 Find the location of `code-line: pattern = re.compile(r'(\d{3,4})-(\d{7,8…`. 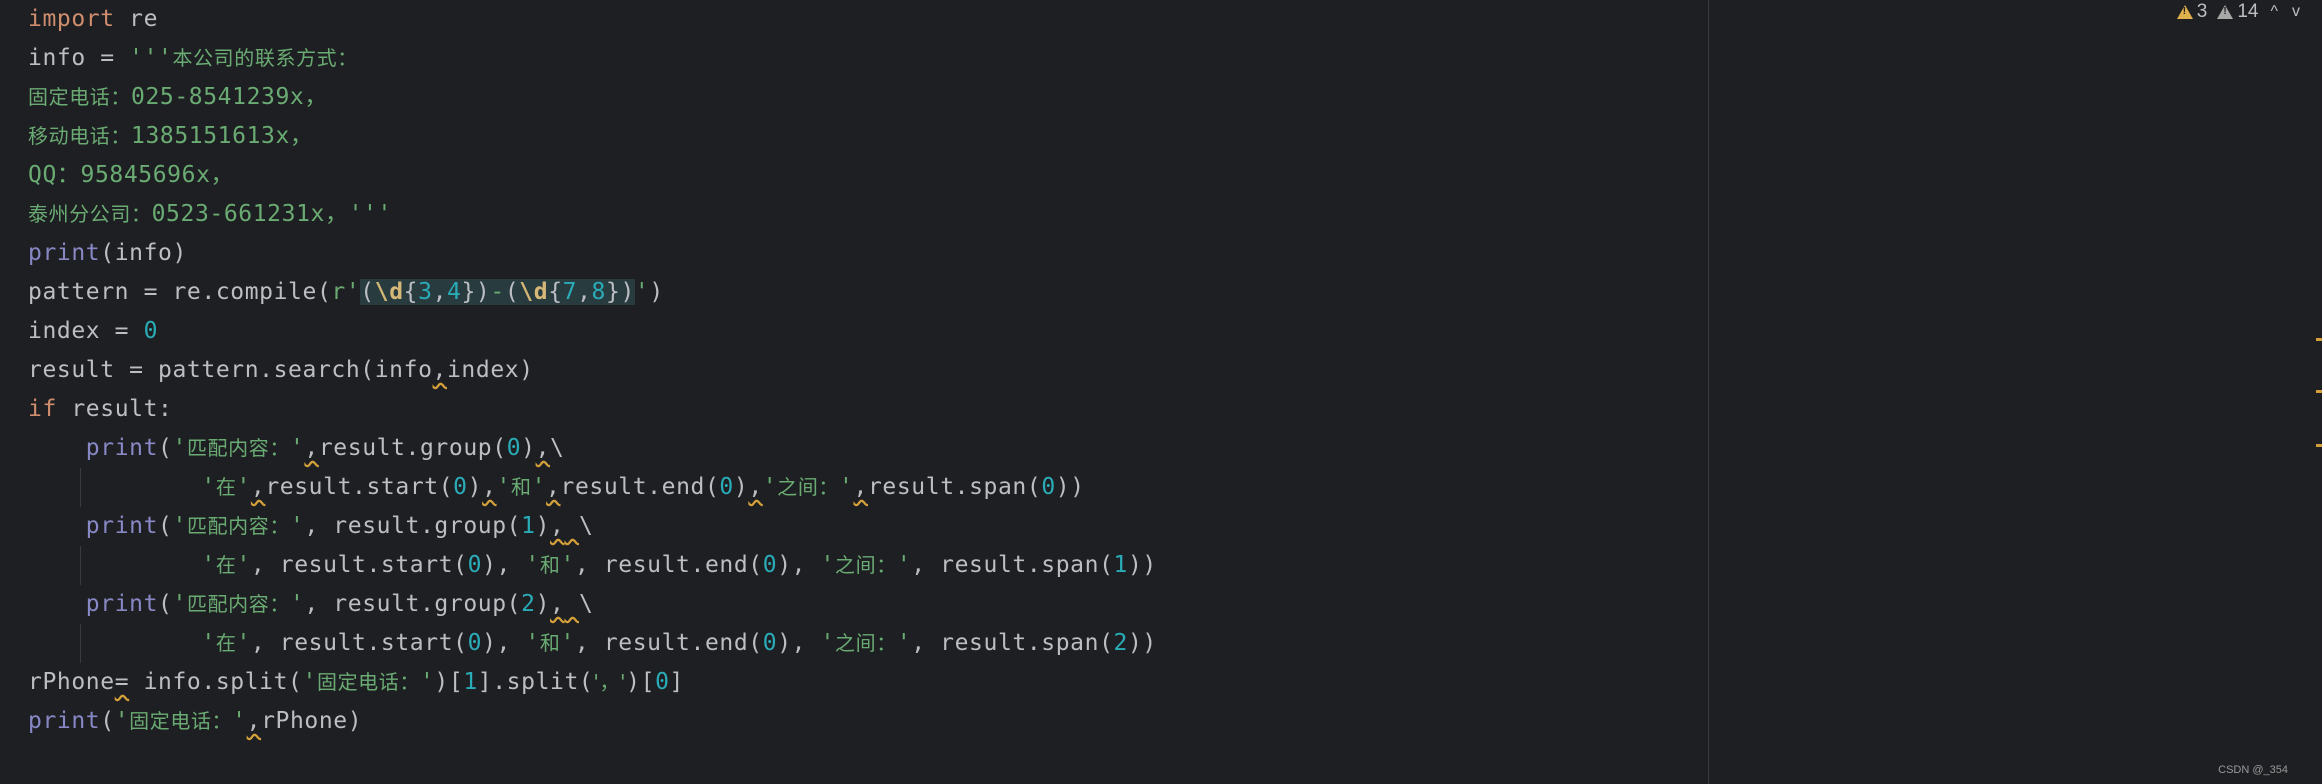

code-line: pattern = re.compile(r'(\d{3,4})-(\d{7,8… is located at coordinates (346, 292).